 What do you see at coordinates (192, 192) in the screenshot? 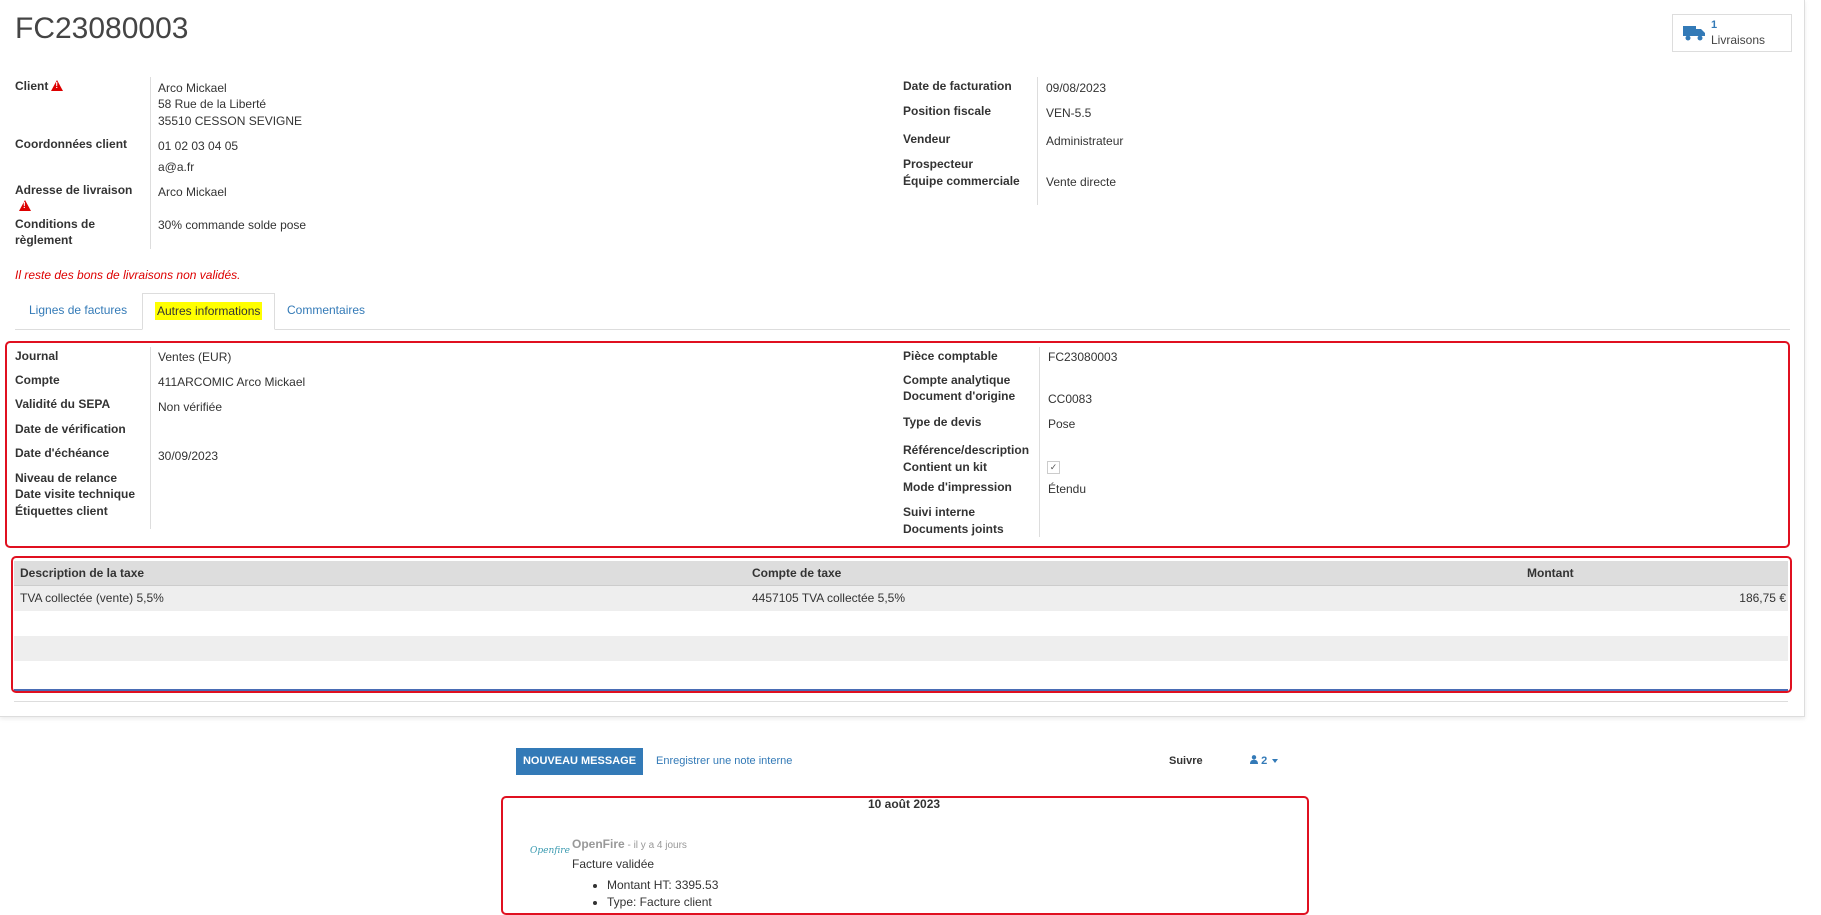
I see `delivery-address-link: Arco Mickael` at bounding box center [192, 192].